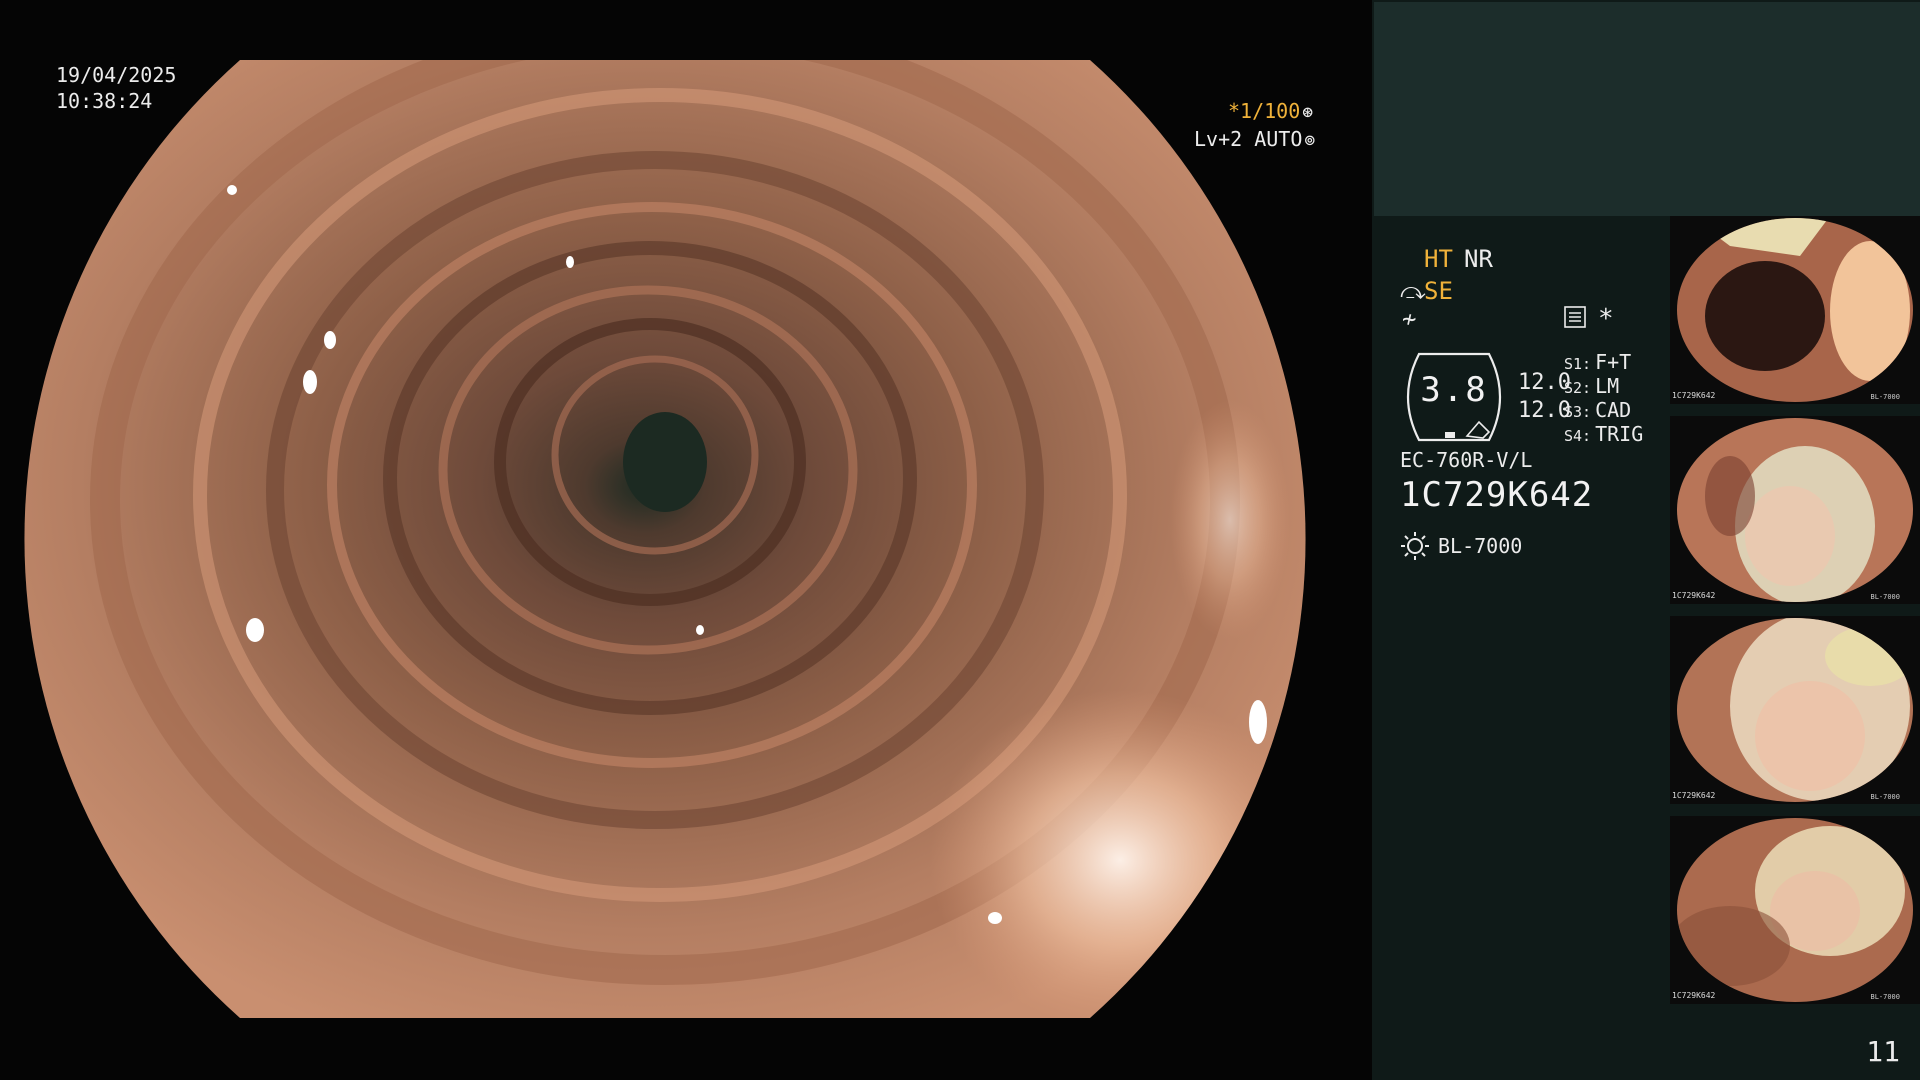 This screenshot has width=1920, height=1080. I want to click on mode-se-label: SE, so click(1438, 291).